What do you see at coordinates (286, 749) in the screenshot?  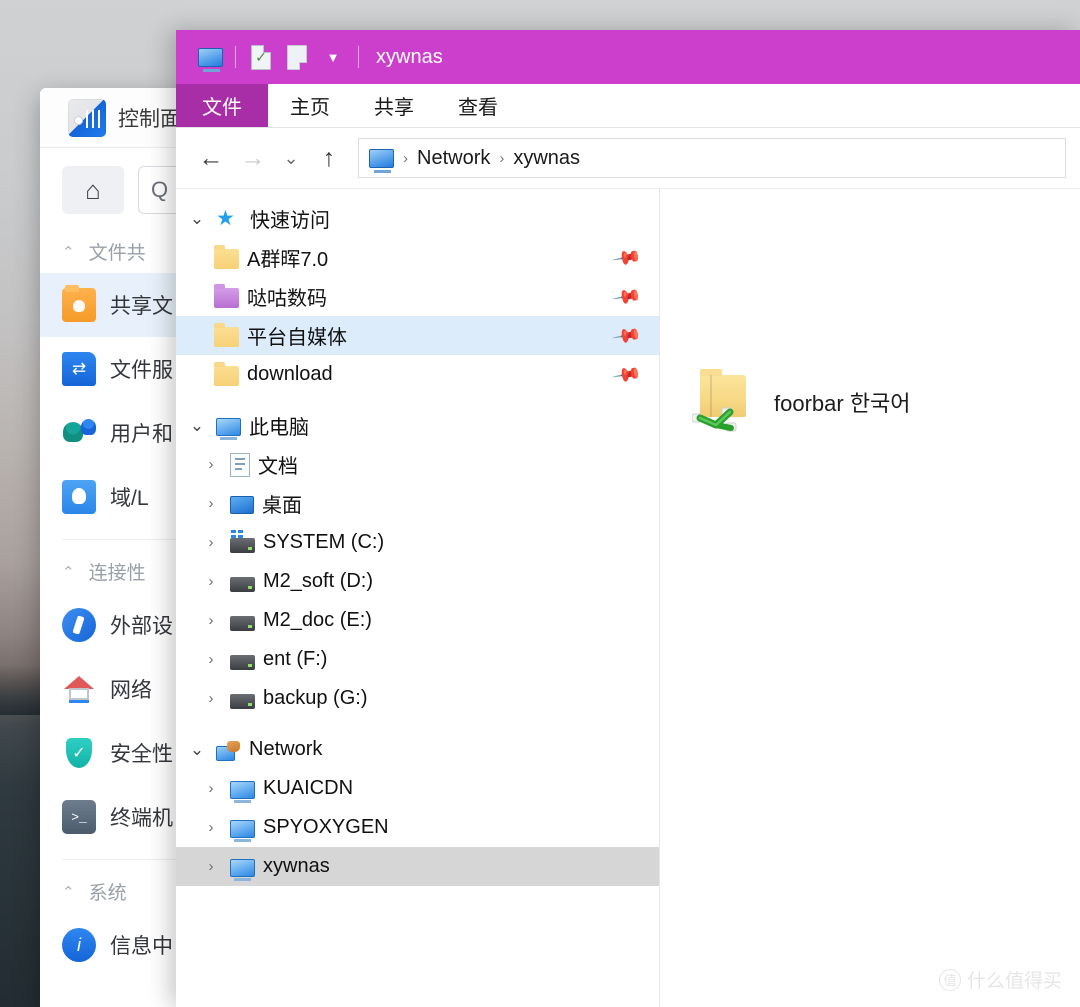 I see `tree-label: Network` at bounding box center [286, 749].